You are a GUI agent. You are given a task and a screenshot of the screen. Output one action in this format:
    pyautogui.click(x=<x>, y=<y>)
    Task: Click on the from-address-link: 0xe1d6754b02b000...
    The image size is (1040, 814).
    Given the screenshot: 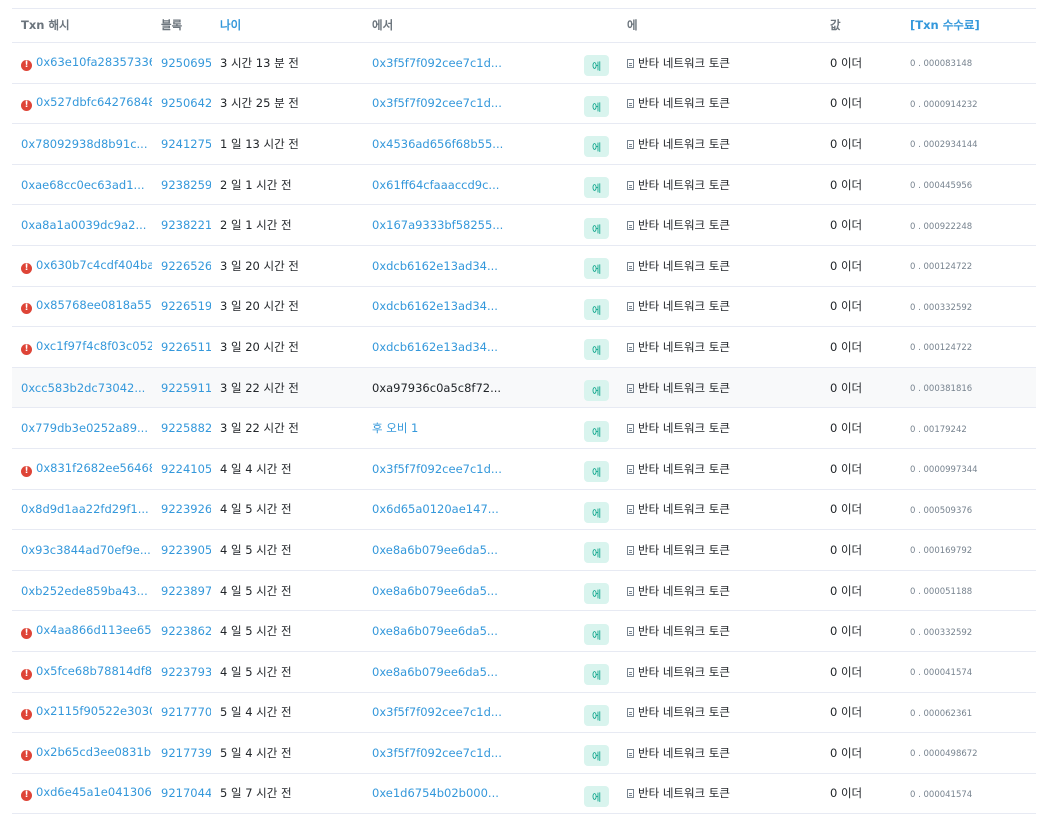 What is the action you would take?
    pyautogui.click(x=435, y=793)
    